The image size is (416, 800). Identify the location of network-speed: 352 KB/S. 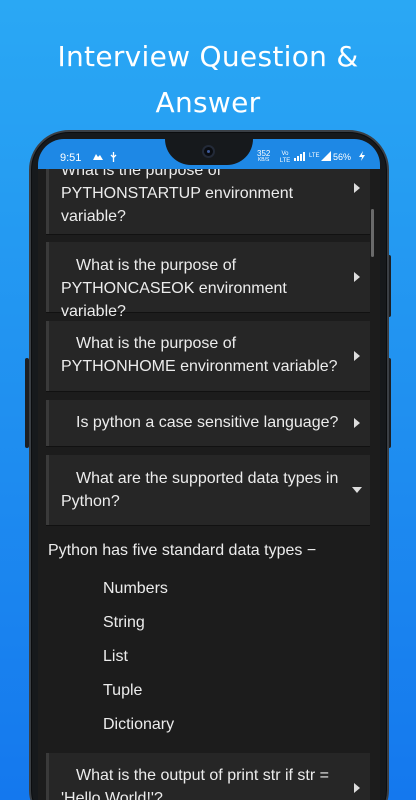
(263, 157).